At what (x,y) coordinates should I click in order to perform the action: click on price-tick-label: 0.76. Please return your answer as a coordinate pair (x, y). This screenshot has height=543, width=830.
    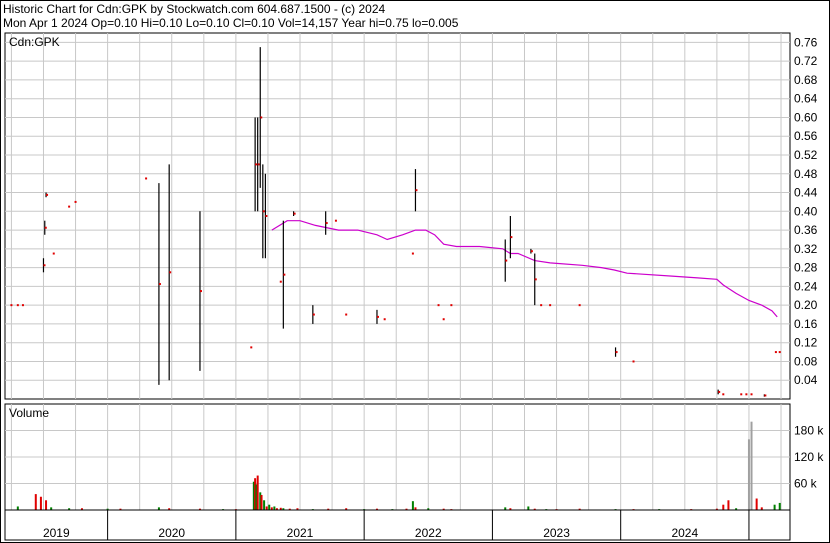
    Looking at the image, I should click on (806, 42).